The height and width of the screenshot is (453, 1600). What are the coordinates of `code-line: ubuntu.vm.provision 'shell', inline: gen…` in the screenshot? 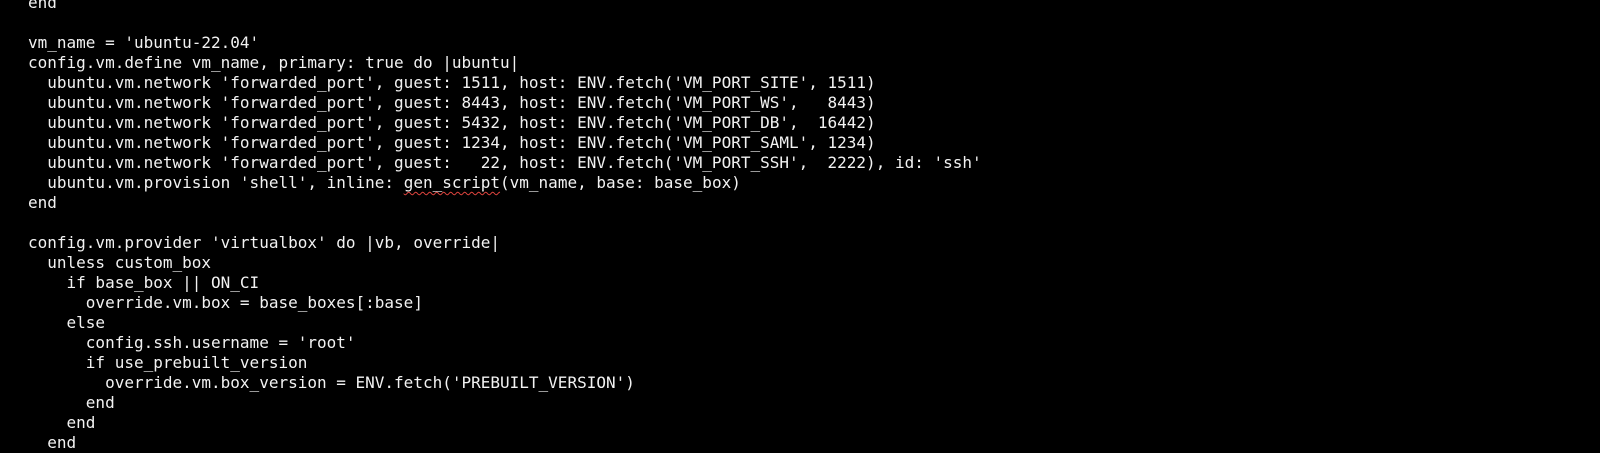 It's located at (505, 183).